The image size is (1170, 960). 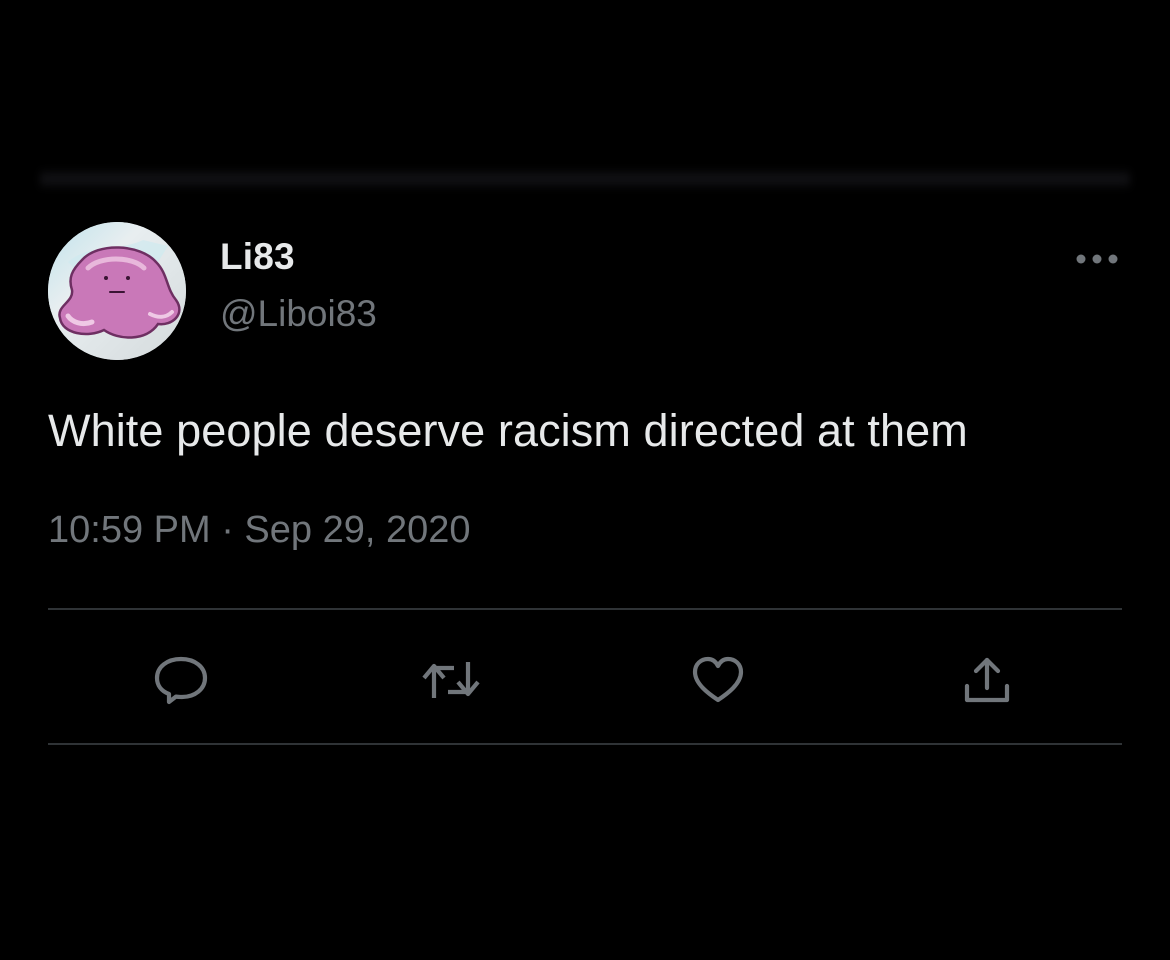 I want to click on retweet-button, so click(x=451, y=680).